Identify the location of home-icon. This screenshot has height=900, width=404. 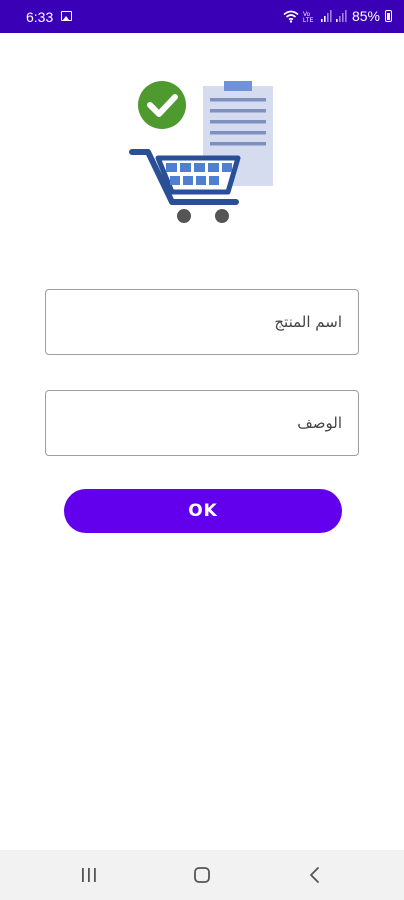
(202, 875).